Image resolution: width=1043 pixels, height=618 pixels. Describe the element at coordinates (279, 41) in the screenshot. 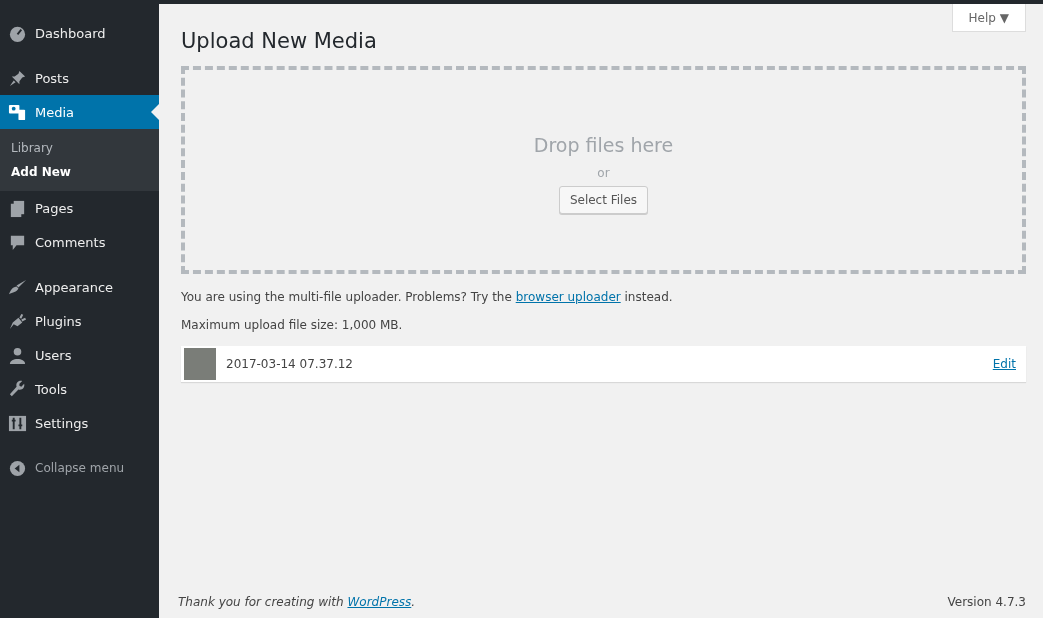

I see `page-title: Upload New Media` at that location.